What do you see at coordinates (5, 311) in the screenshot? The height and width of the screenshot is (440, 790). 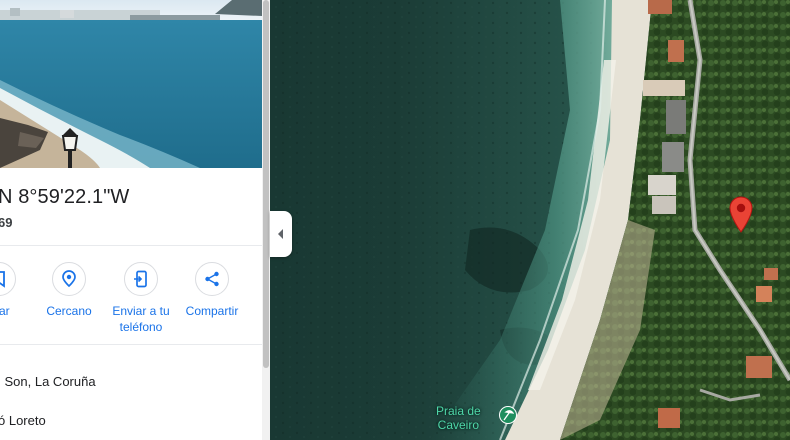 I see `save-label: rdar` at bounding box center [5, 311].